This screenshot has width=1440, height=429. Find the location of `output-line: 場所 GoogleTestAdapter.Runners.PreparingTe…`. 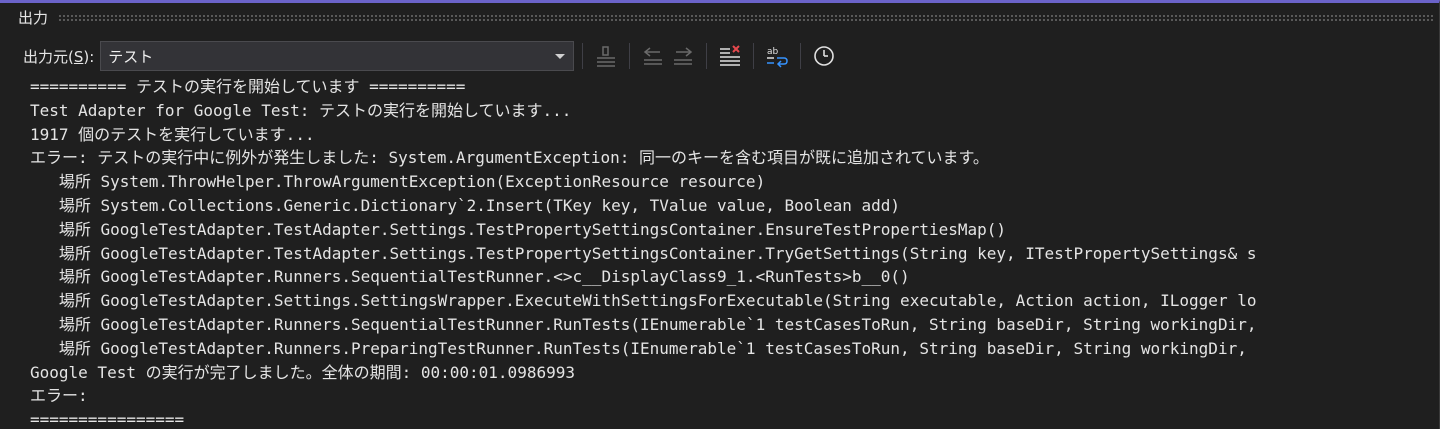

output-line: 場所 GoogleTestAdapter.Runners.PreparingTe… is located at coordinates (643, 348).